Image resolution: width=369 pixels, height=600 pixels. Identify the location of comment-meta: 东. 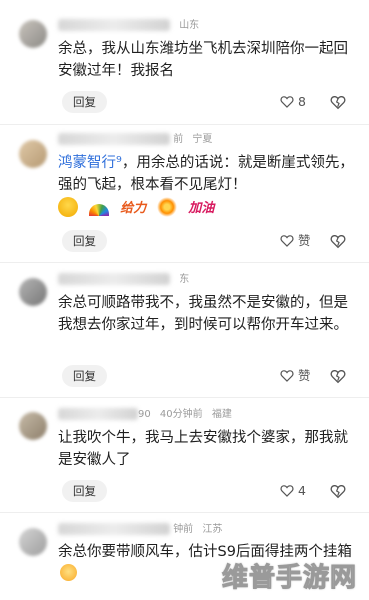
(123, 280).